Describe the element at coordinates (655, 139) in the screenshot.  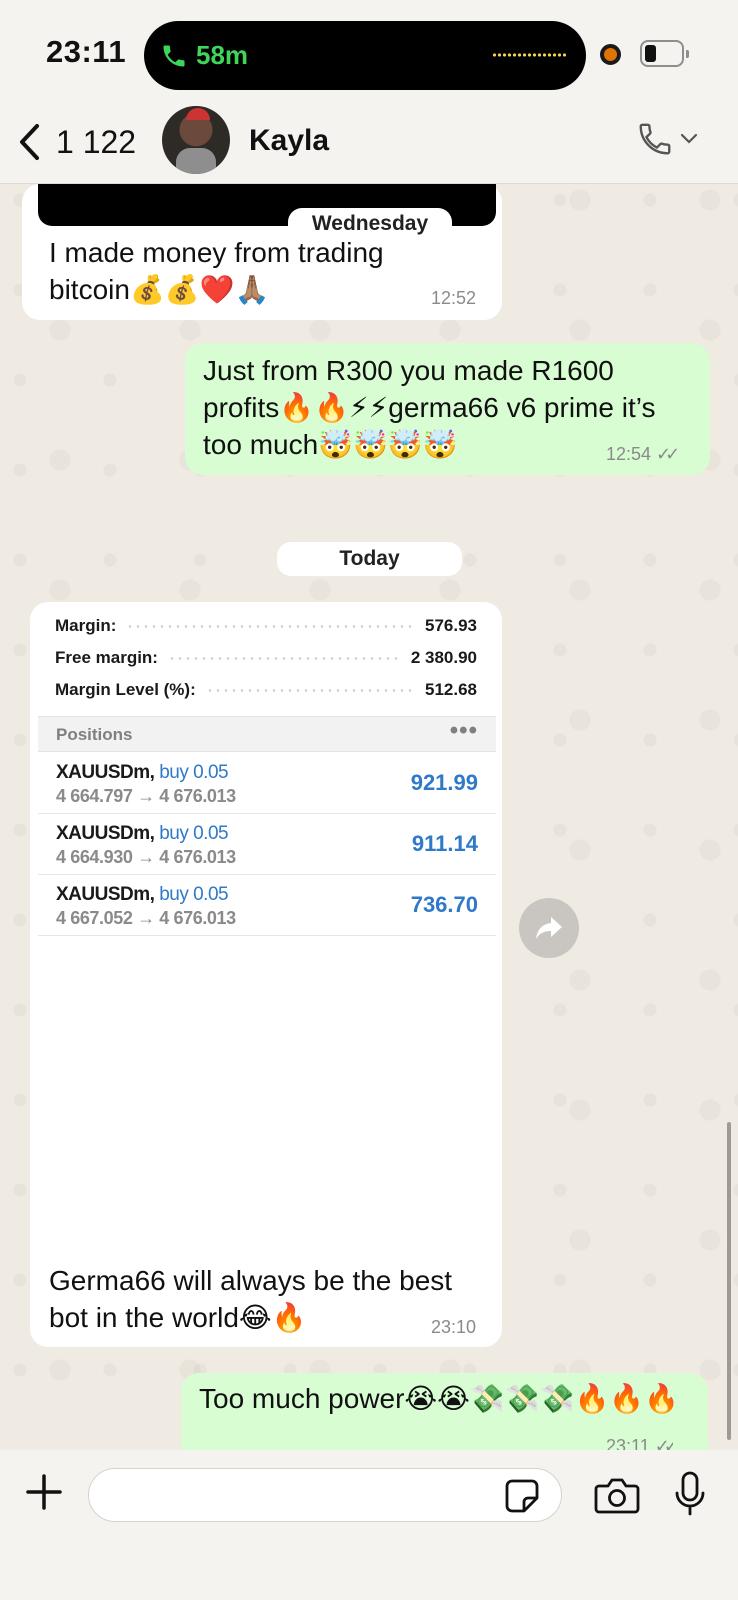
I see `phone-call-icon` at that location.